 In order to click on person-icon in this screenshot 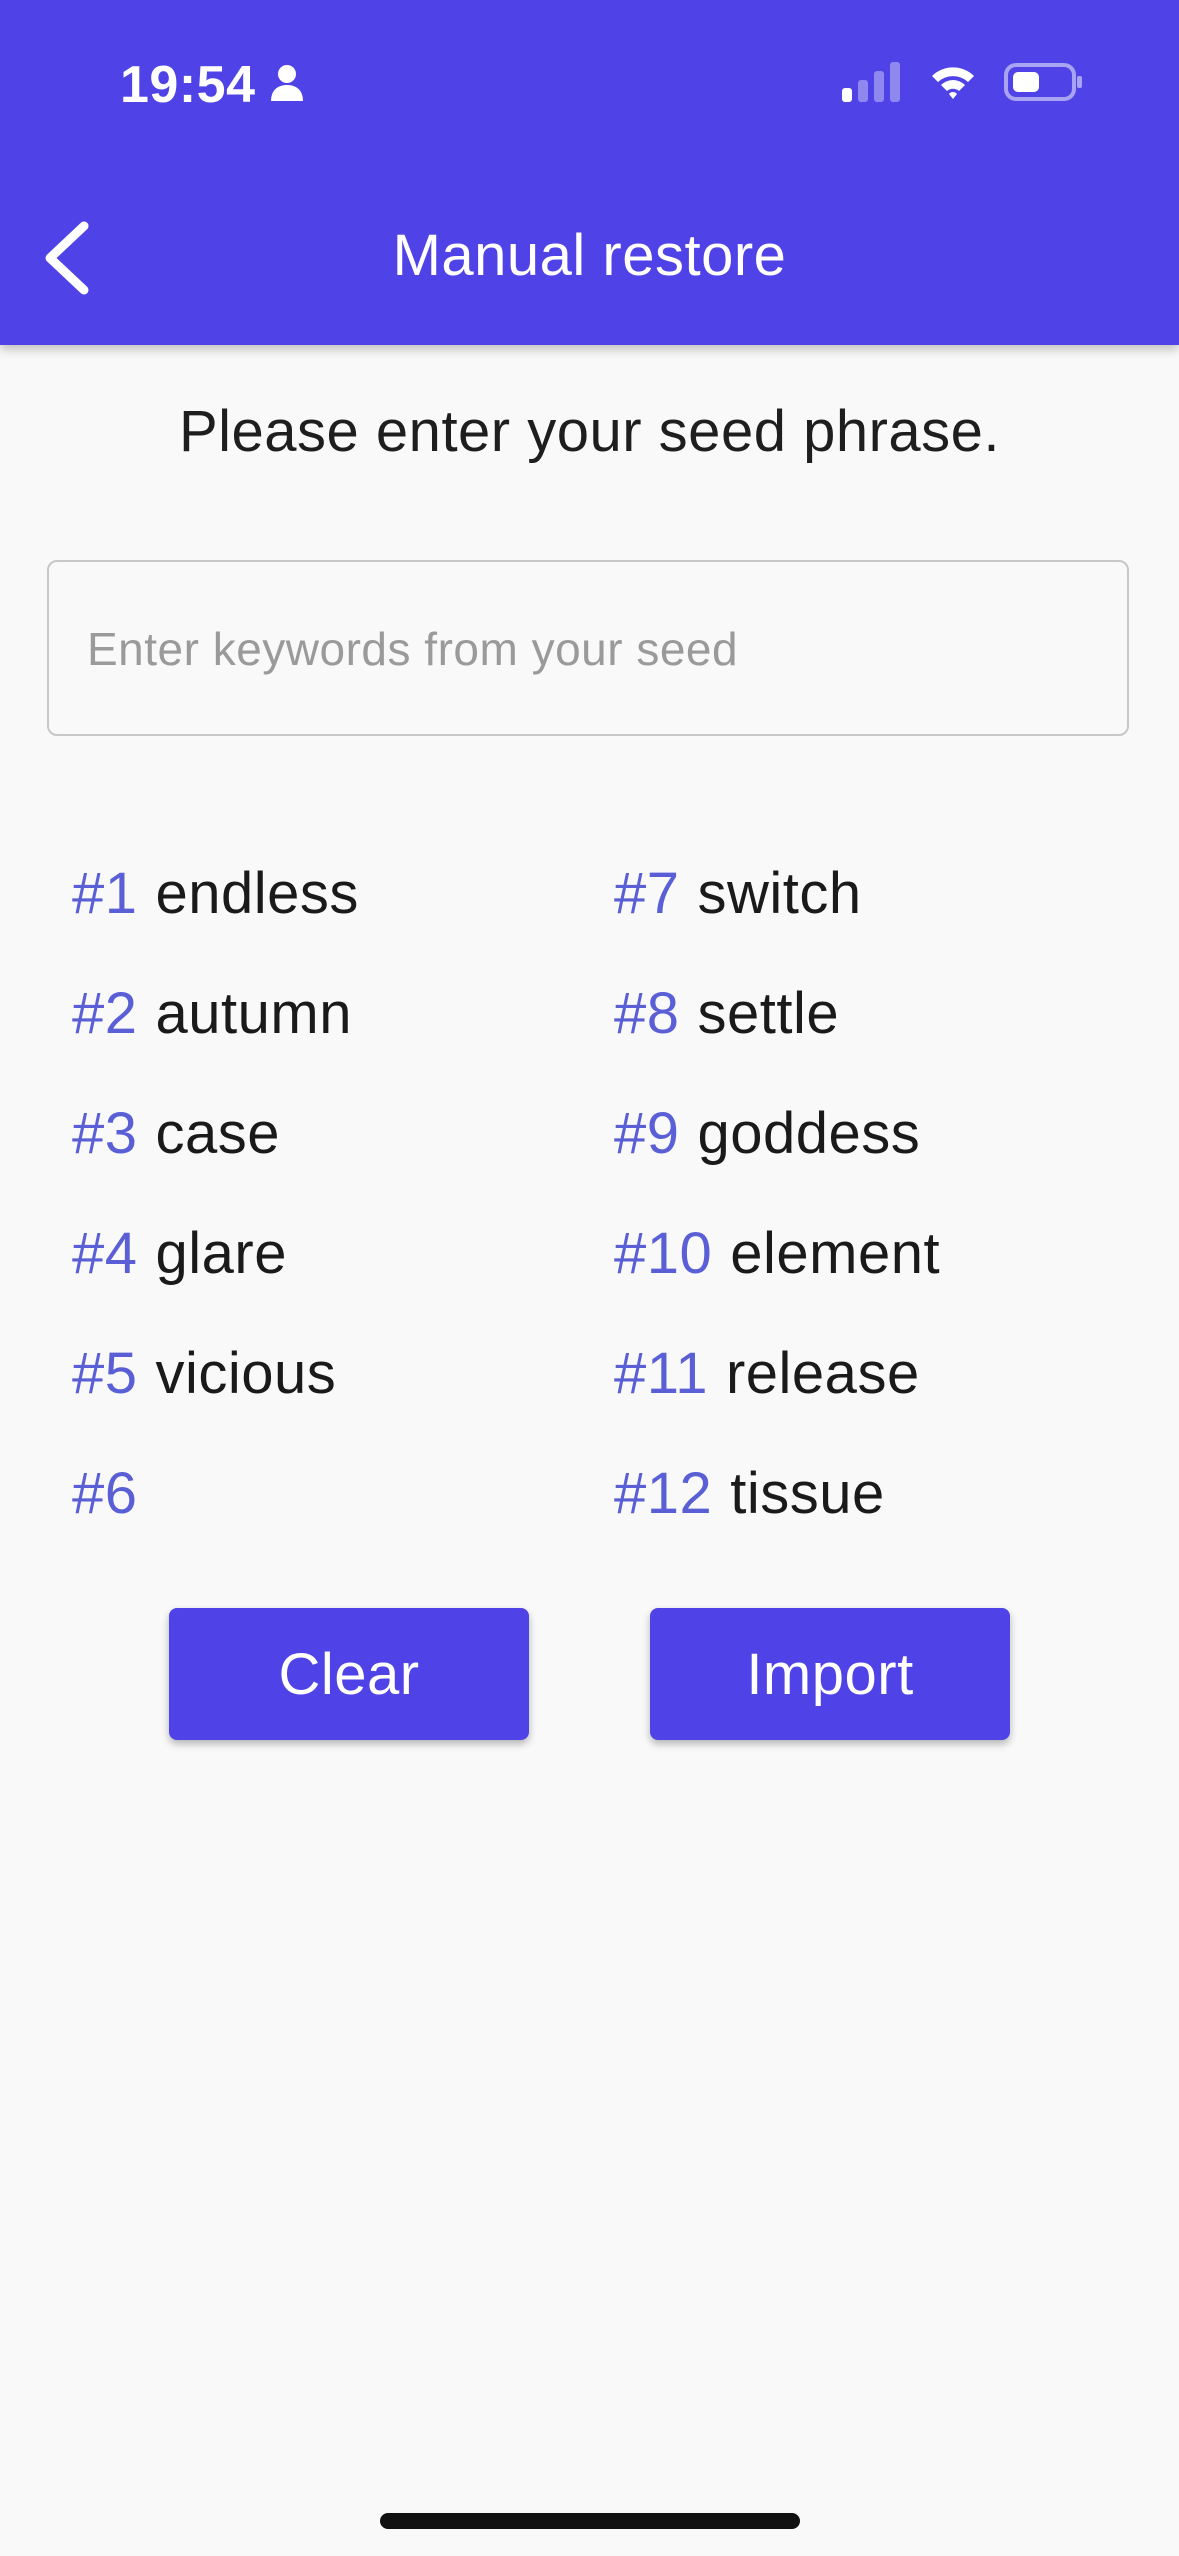, I will do `click(287, 85)`.